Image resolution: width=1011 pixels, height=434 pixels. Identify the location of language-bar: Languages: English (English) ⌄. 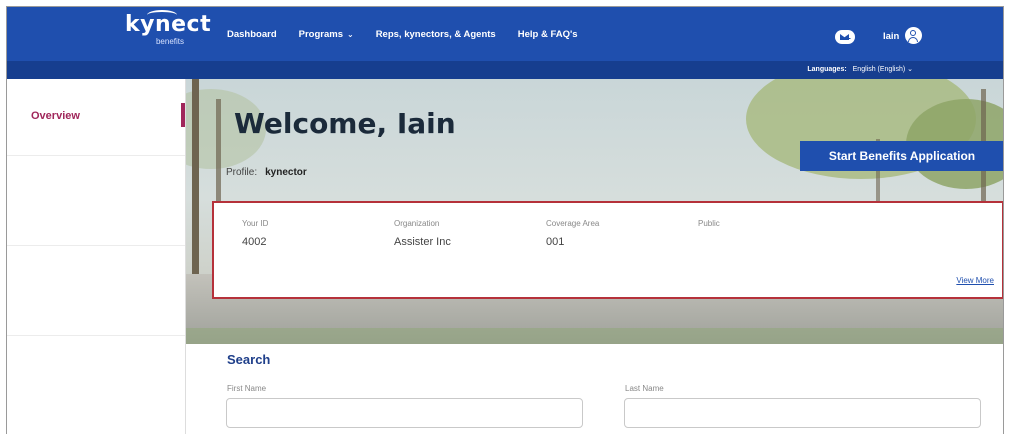
(505, 70).